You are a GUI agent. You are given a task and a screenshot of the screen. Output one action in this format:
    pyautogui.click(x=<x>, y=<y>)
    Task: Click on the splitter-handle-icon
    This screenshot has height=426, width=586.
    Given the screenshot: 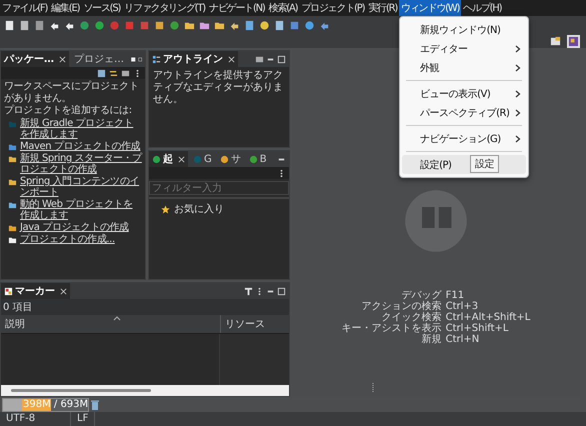 What is the action you would take?
    pyautogui.click(x=373, y=388)
    